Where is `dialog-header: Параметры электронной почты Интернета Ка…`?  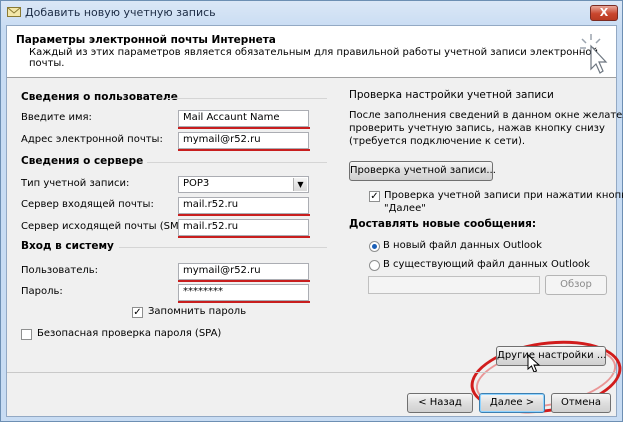
dialog-header: Параметры электронной почты Интернета Ка… is located at coordinates (311, 52).